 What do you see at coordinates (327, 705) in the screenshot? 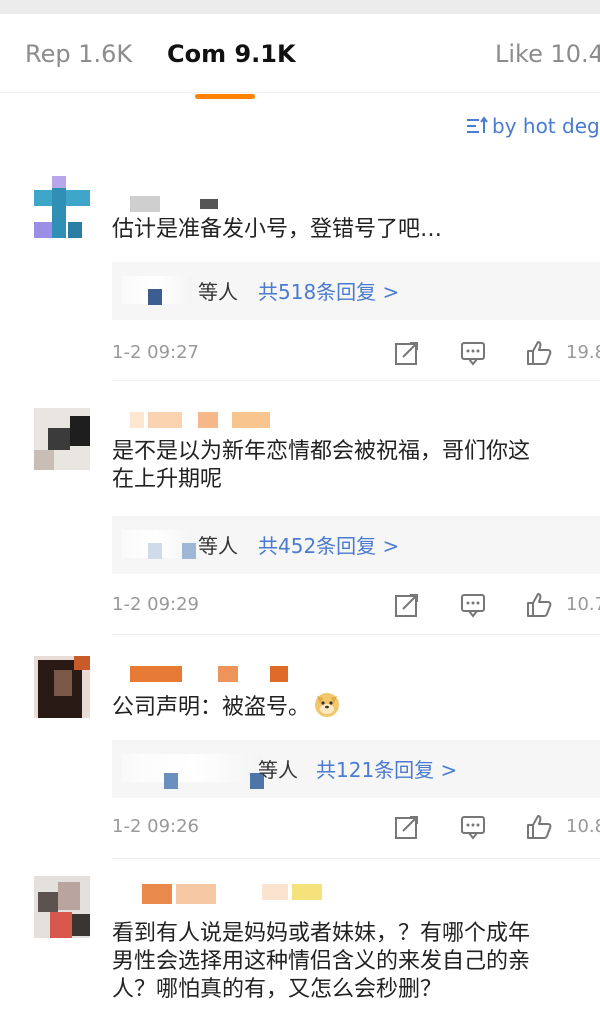
I see `doge-emoji` at bounding box center [327, 705].